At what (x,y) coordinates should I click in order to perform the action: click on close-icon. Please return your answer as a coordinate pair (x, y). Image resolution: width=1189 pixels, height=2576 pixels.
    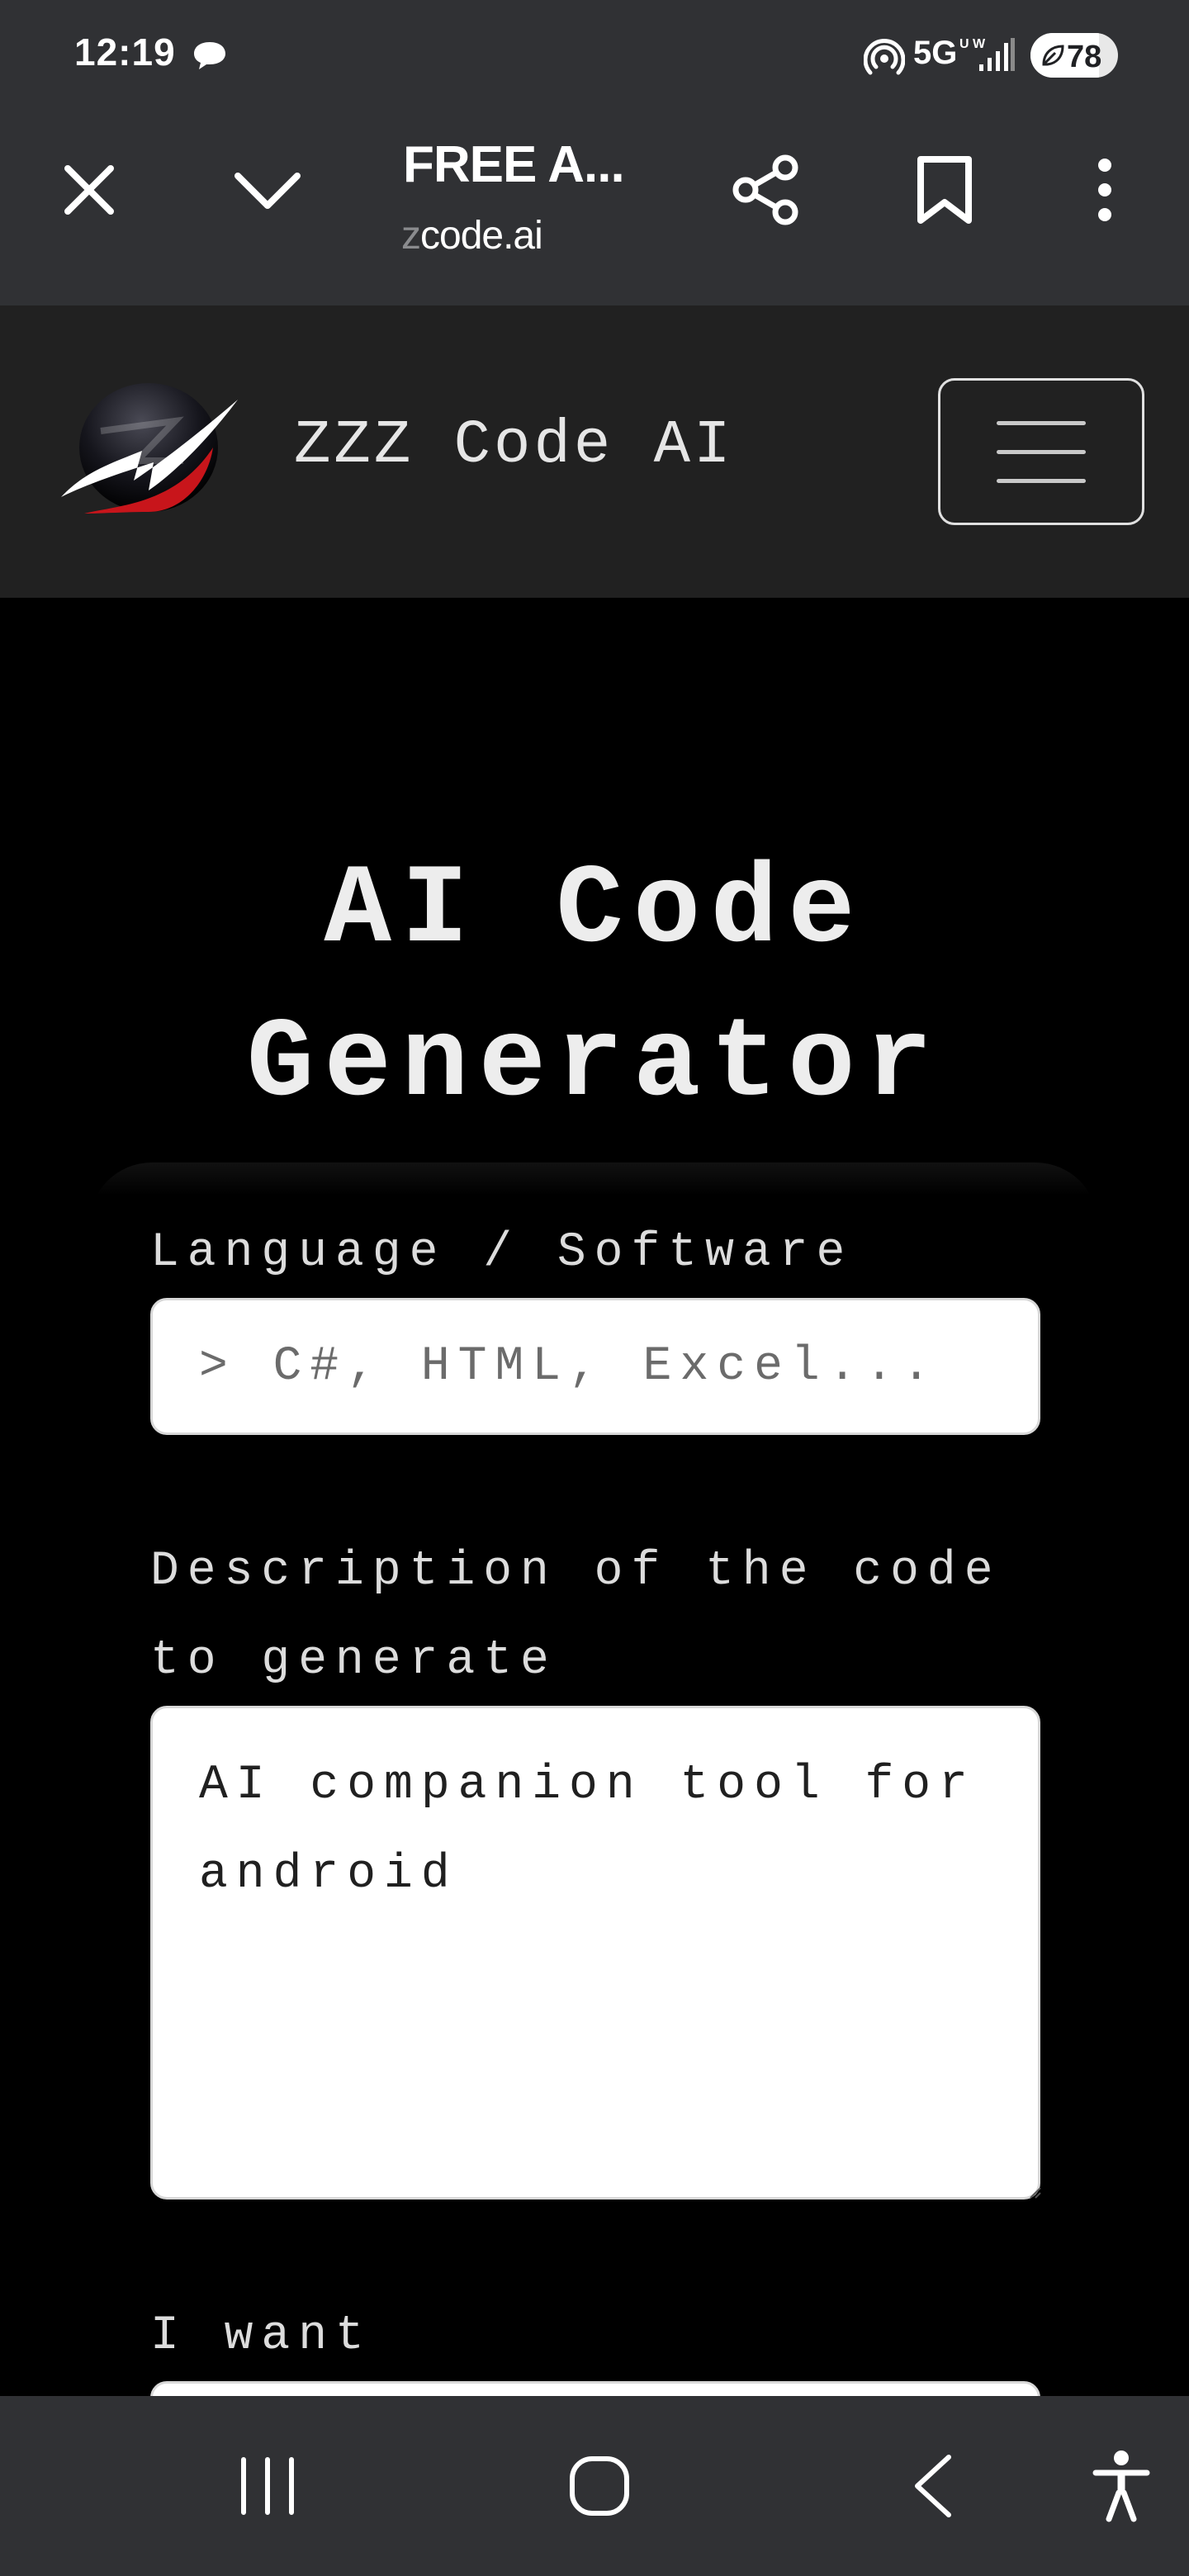
    Looking at the image, I should click on (89, 190).